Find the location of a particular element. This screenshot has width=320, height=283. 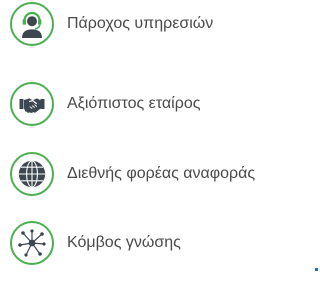

globe-icon is located at coordinates (32, 174).